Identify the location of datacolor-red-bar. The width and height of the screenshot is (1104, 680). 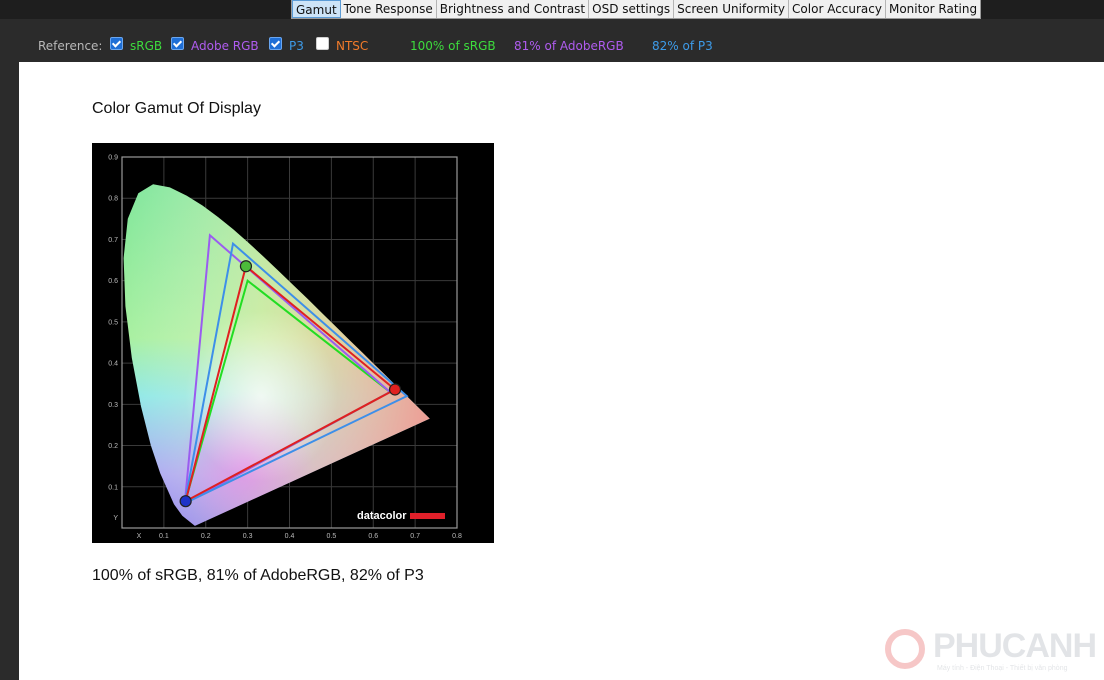
(427, 516).